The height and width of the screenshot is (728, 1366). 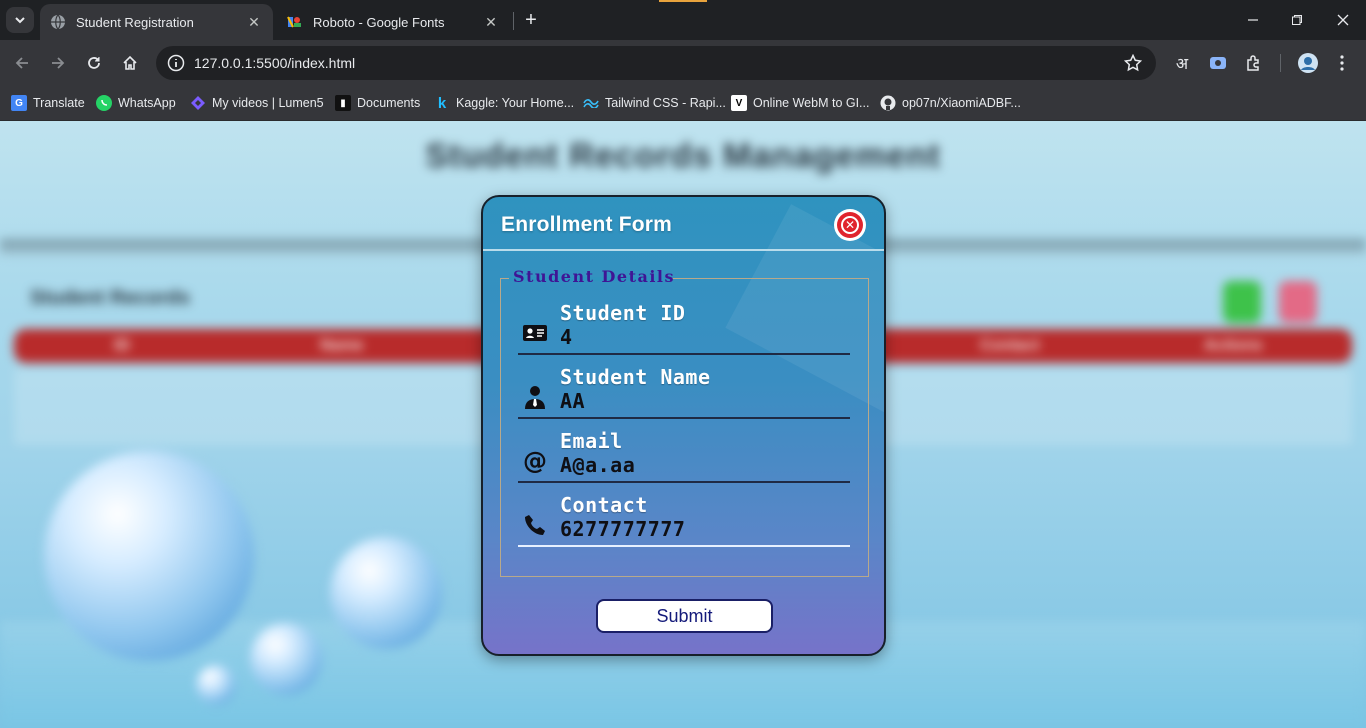 I want to click on student-id-input, so click(x=700, y=337).